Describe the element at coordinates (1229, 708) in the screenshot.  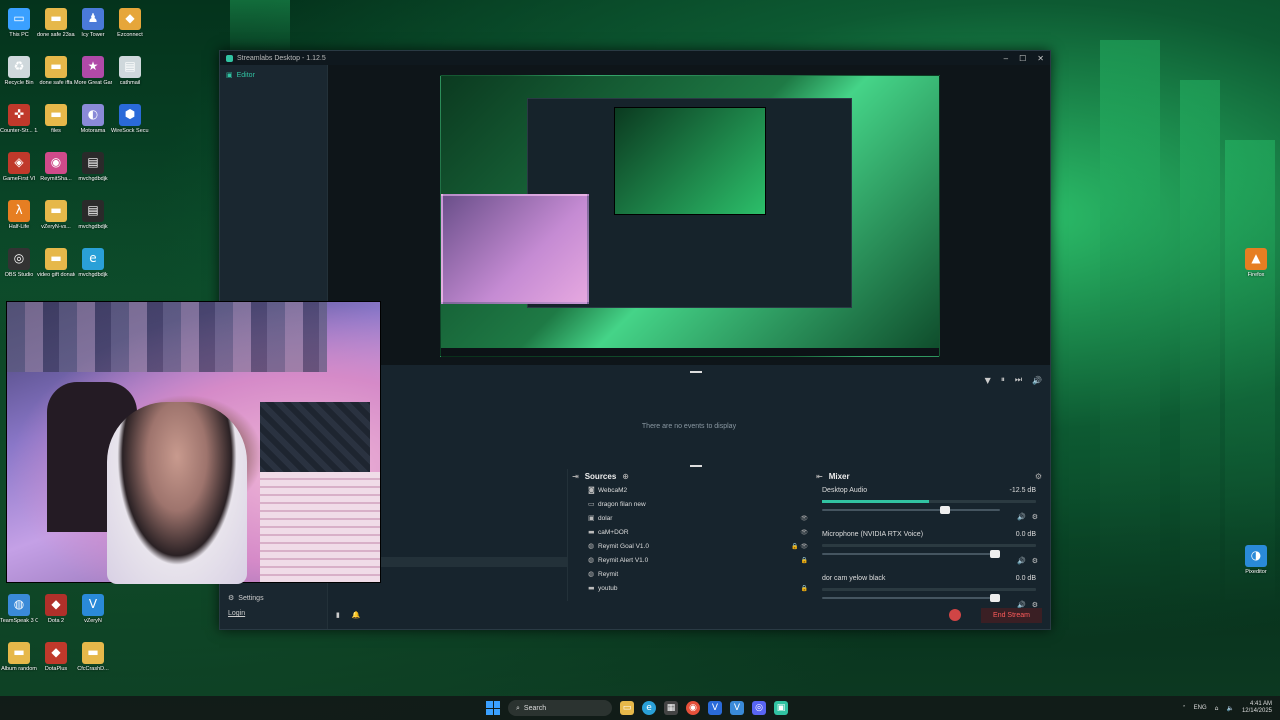
I see `volume-icon: 🔈` at that location.